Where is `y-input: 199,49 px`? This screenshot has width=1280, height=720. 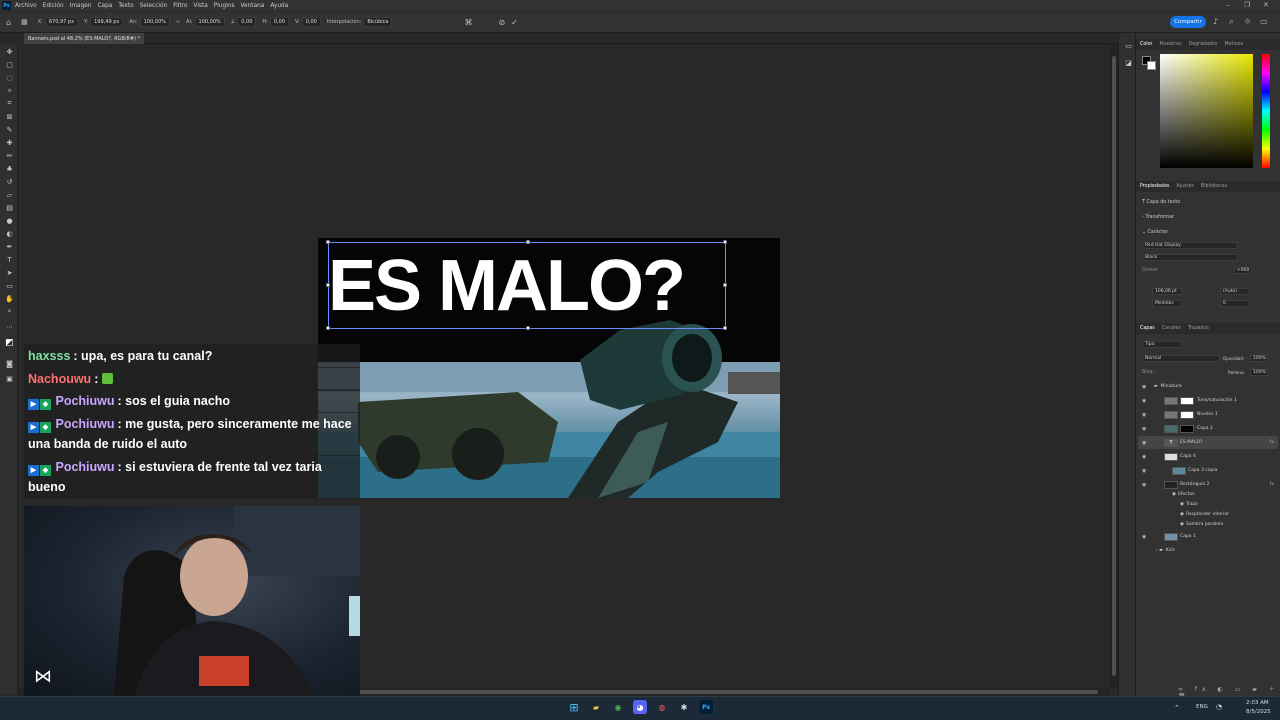 y-input: 199,49 px is located at coordinates (107, 22).